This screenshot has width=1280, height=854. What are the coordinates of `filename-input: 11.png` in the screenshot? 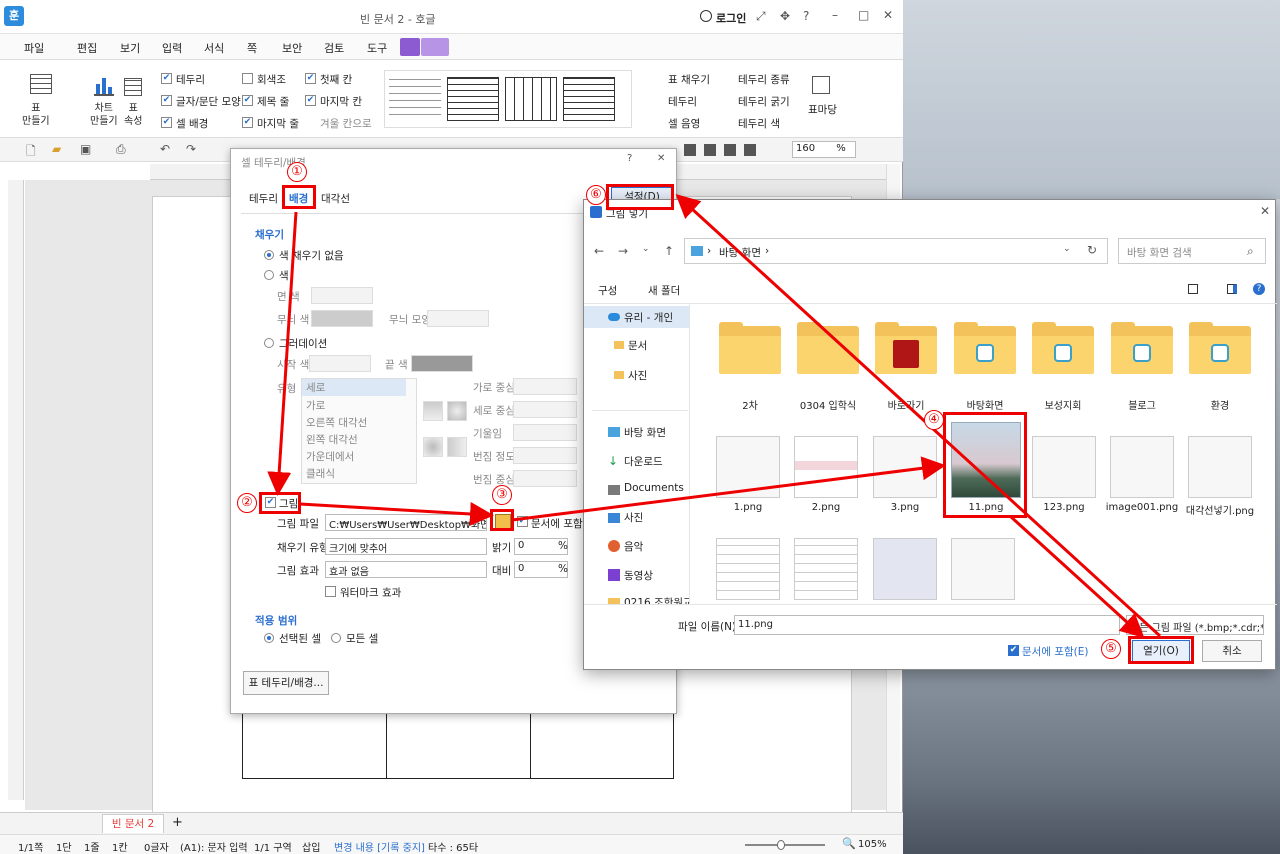 It's located at (927, 625).